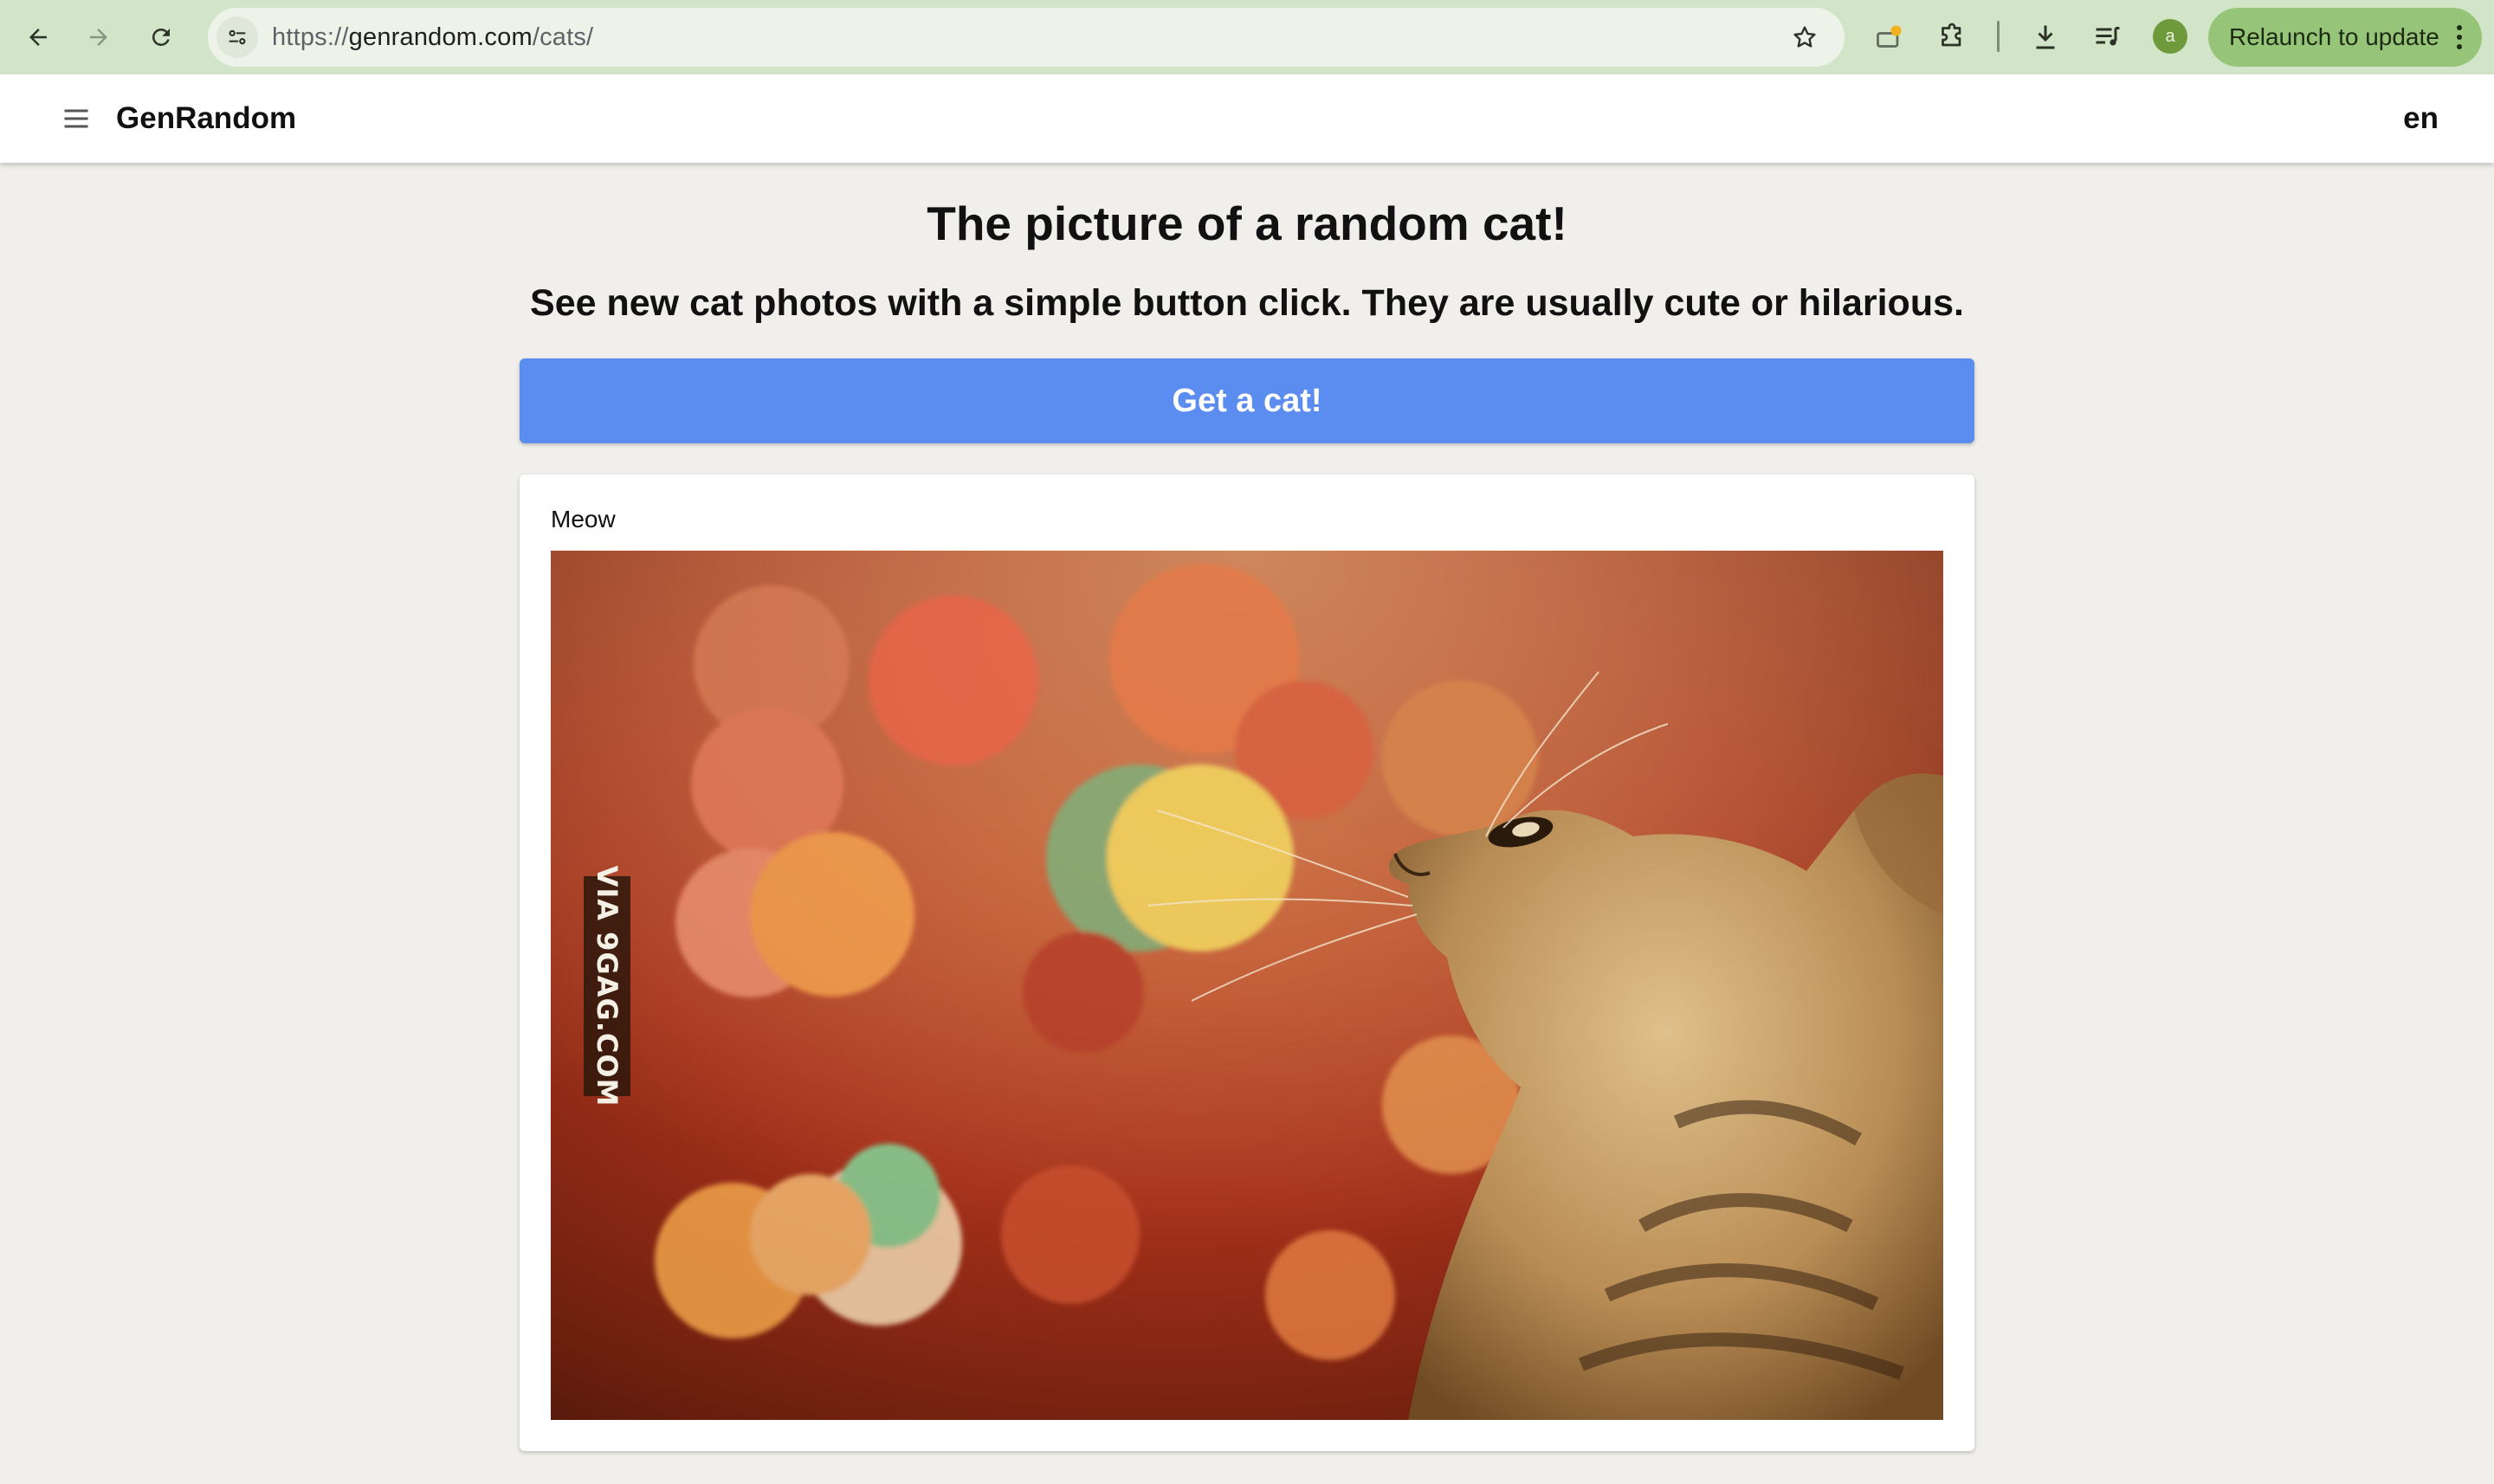  What do you see at coordinates (563, 37) in the screenshot?
I see `url-path: /cats/` at bounding box center [563, 37].